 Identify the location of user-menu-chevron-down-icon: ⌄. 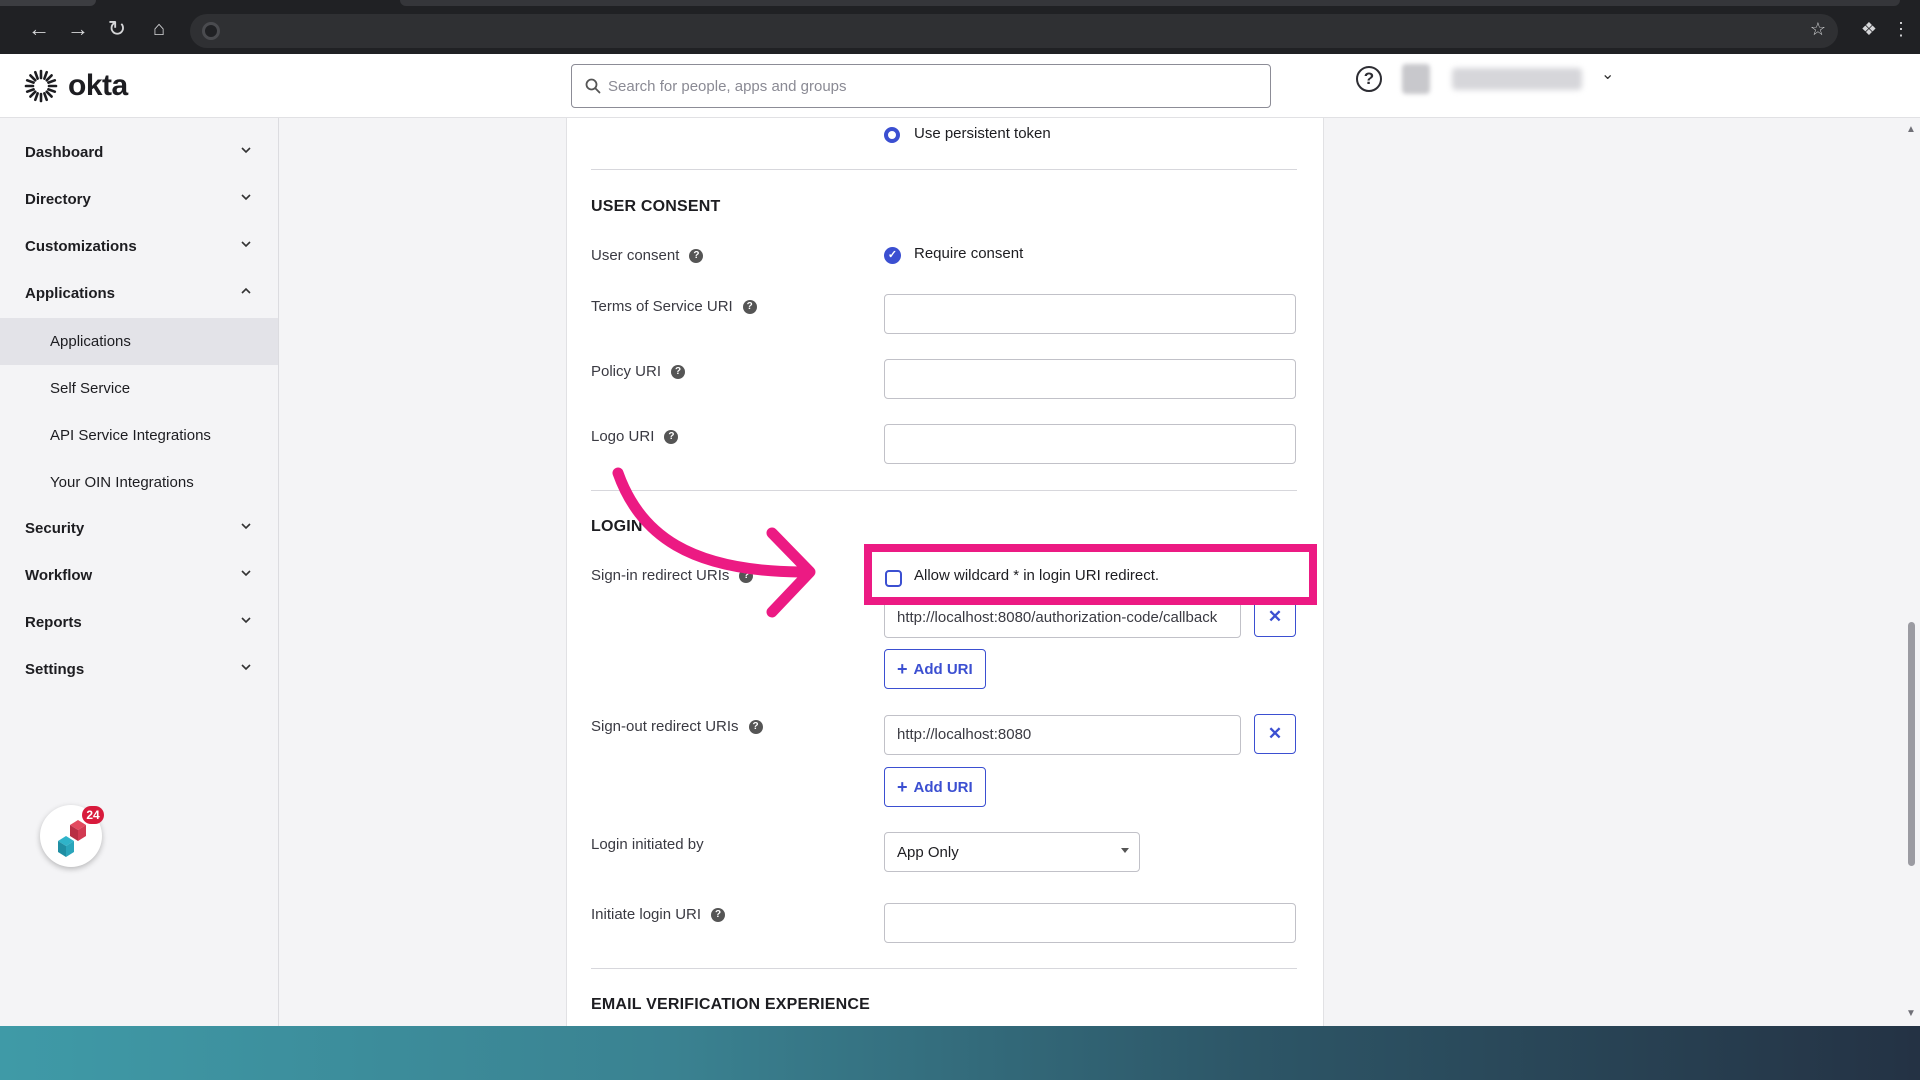
(1607, 74).